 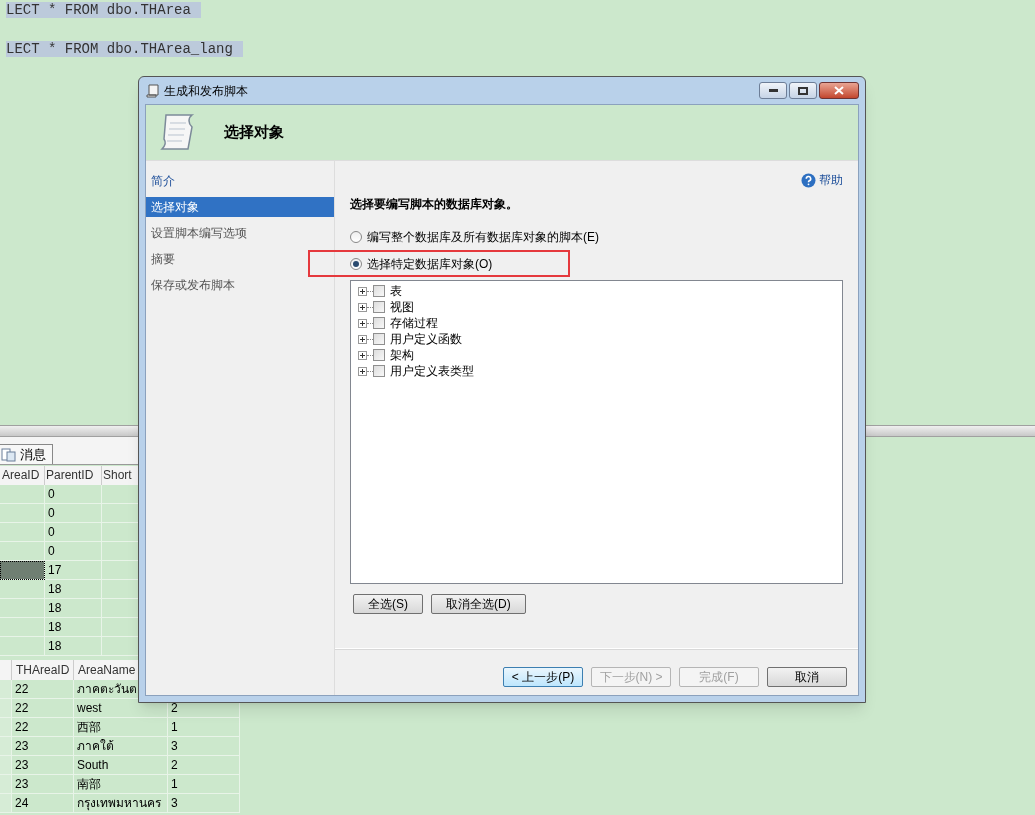 What do you see at coordinates (773, 90) in the screenshot?
I see `minimize-button` at bounding box center [773, 90].